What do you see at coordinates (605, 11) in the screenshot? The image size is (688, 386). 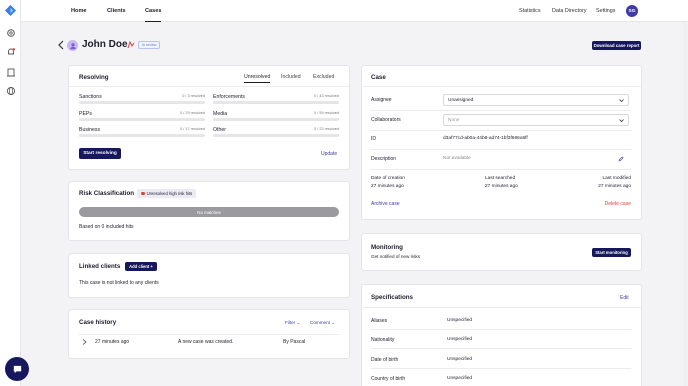 I see `nav-settings: Settings` at bounding box center [605, 11].